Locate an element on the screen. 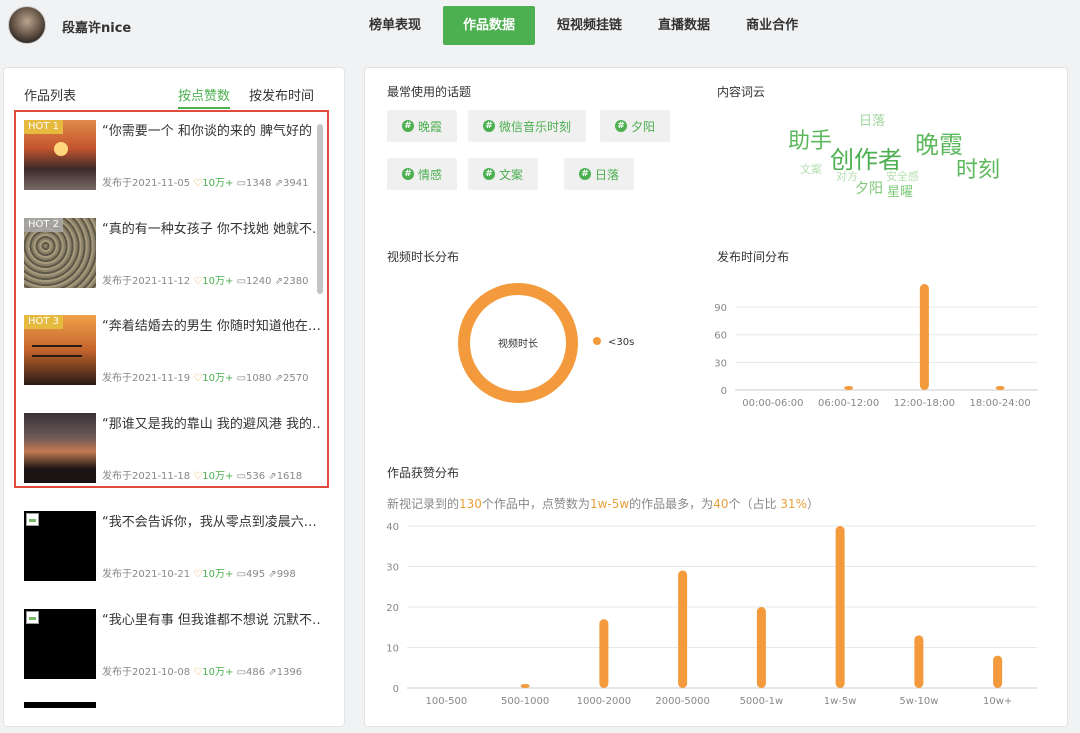  tab-ranking: 榜单表现 is located at coordinates (395, 25).